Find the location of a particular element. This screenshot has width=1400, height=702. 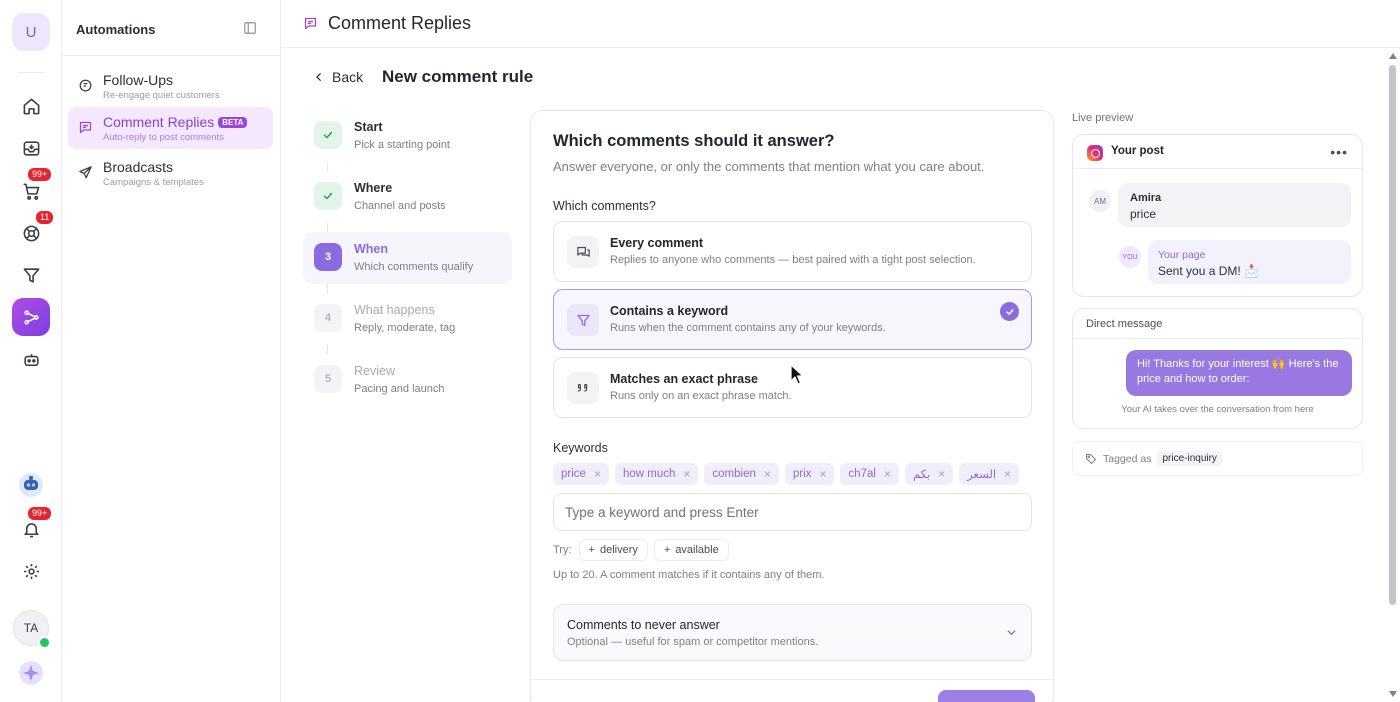

more-options-icon: ••• is located at coordinates (1339, 152).